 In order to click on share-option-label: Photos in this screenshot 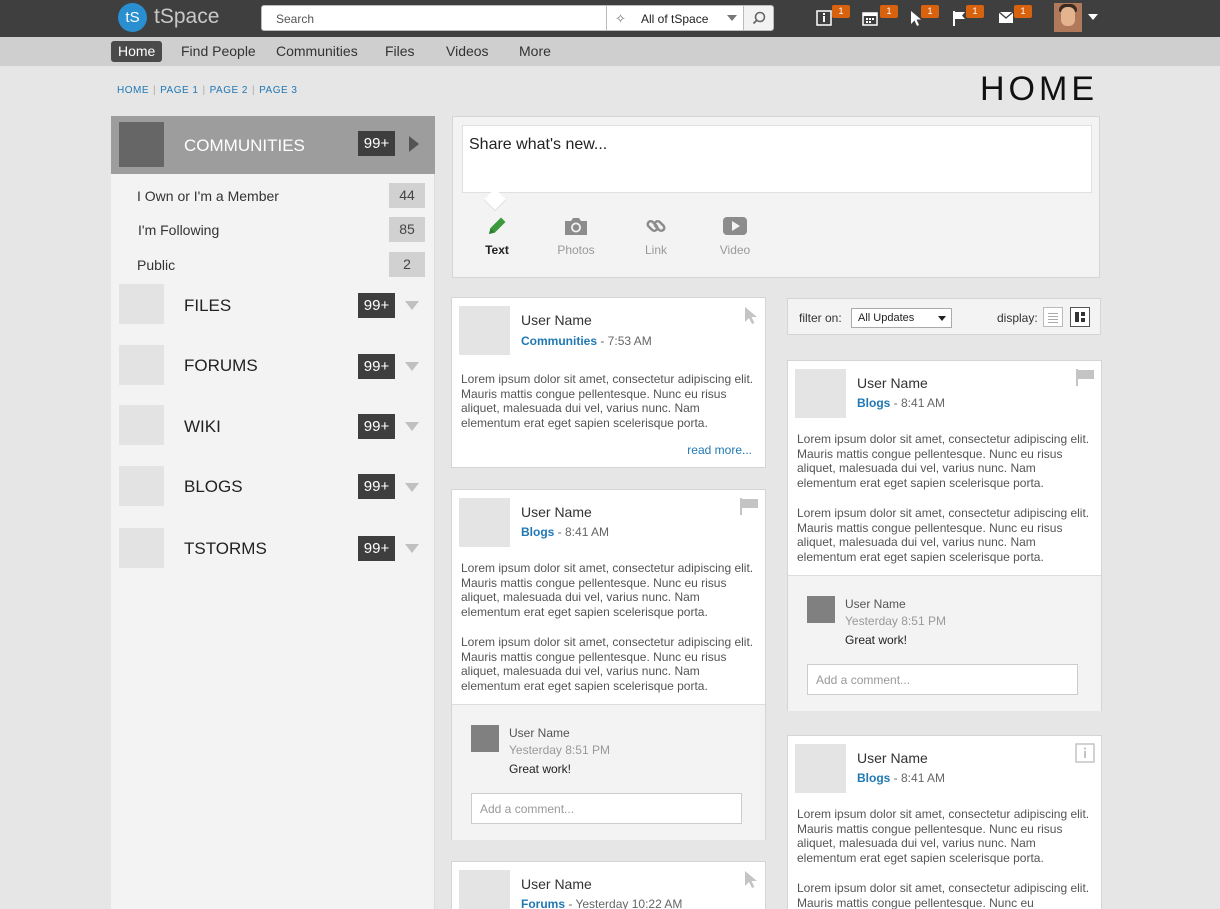, I will do `click(576, 250)`.